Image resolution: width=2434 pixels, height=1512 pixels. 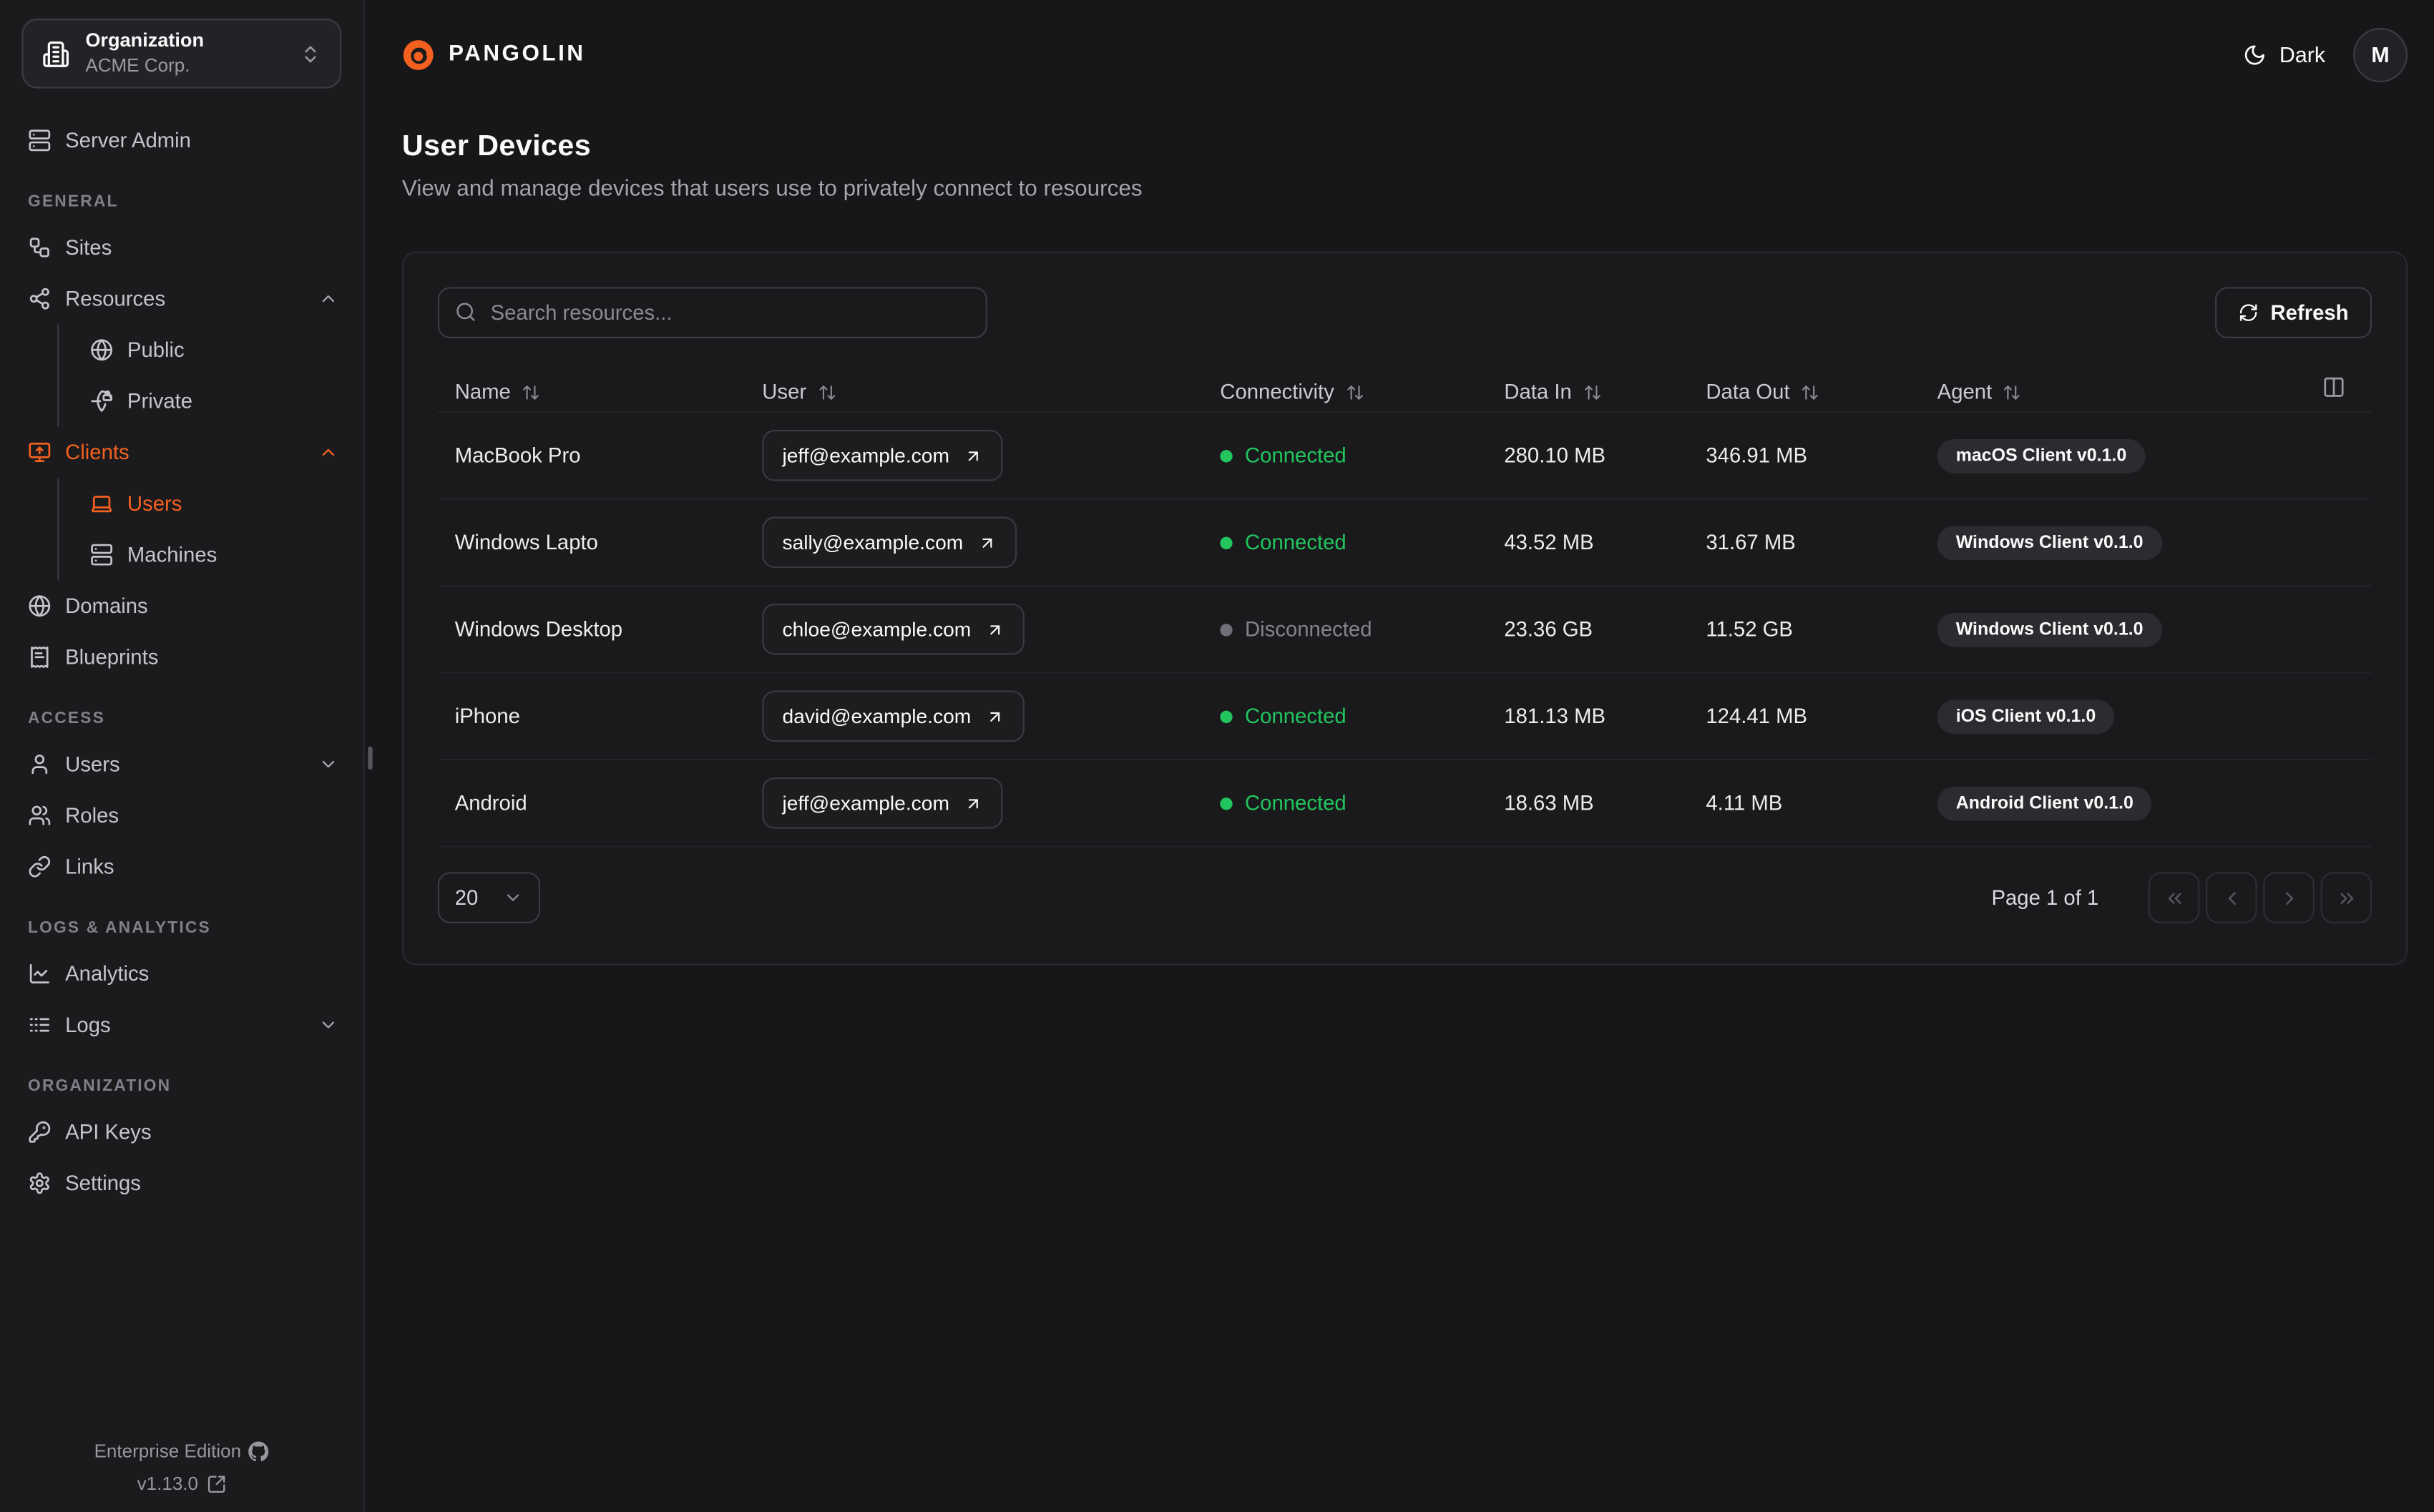 What do you see at coordinates (2334, 387) in the screenshot?
I see `column-picker-icon` at bounding box center [2334, 387].